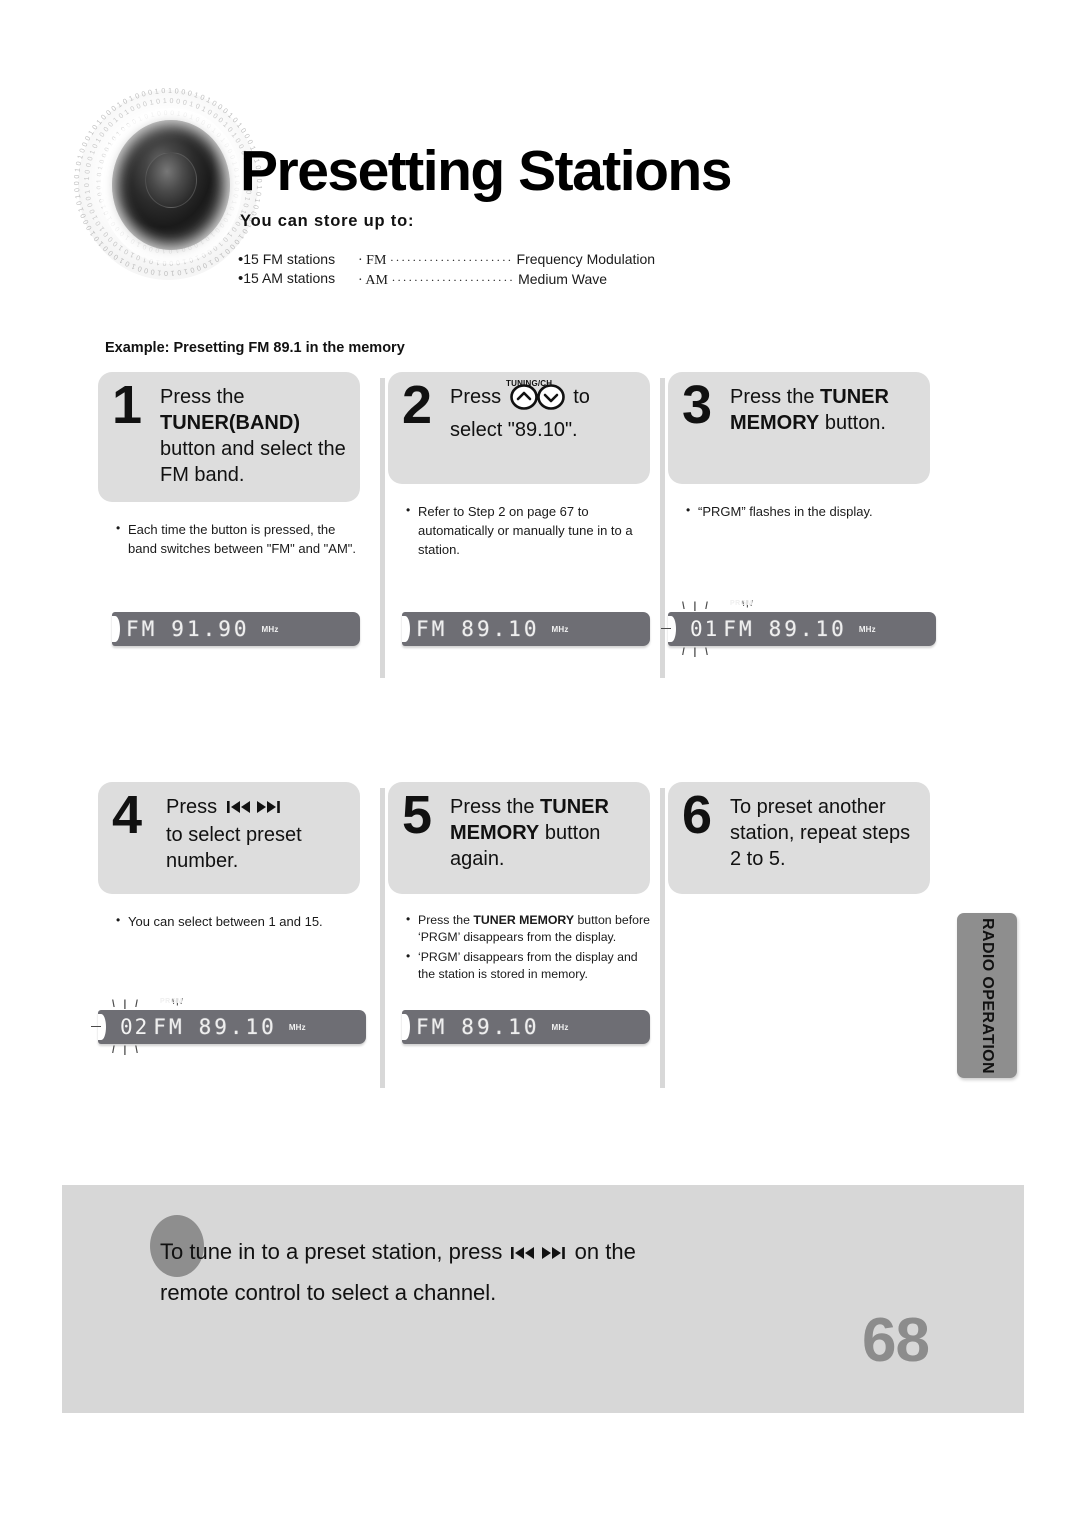 The width and height of the screenshot is (1080, 1528). I want to click on lcd-prgm-indicator: PRGM, so click(171, 1001).